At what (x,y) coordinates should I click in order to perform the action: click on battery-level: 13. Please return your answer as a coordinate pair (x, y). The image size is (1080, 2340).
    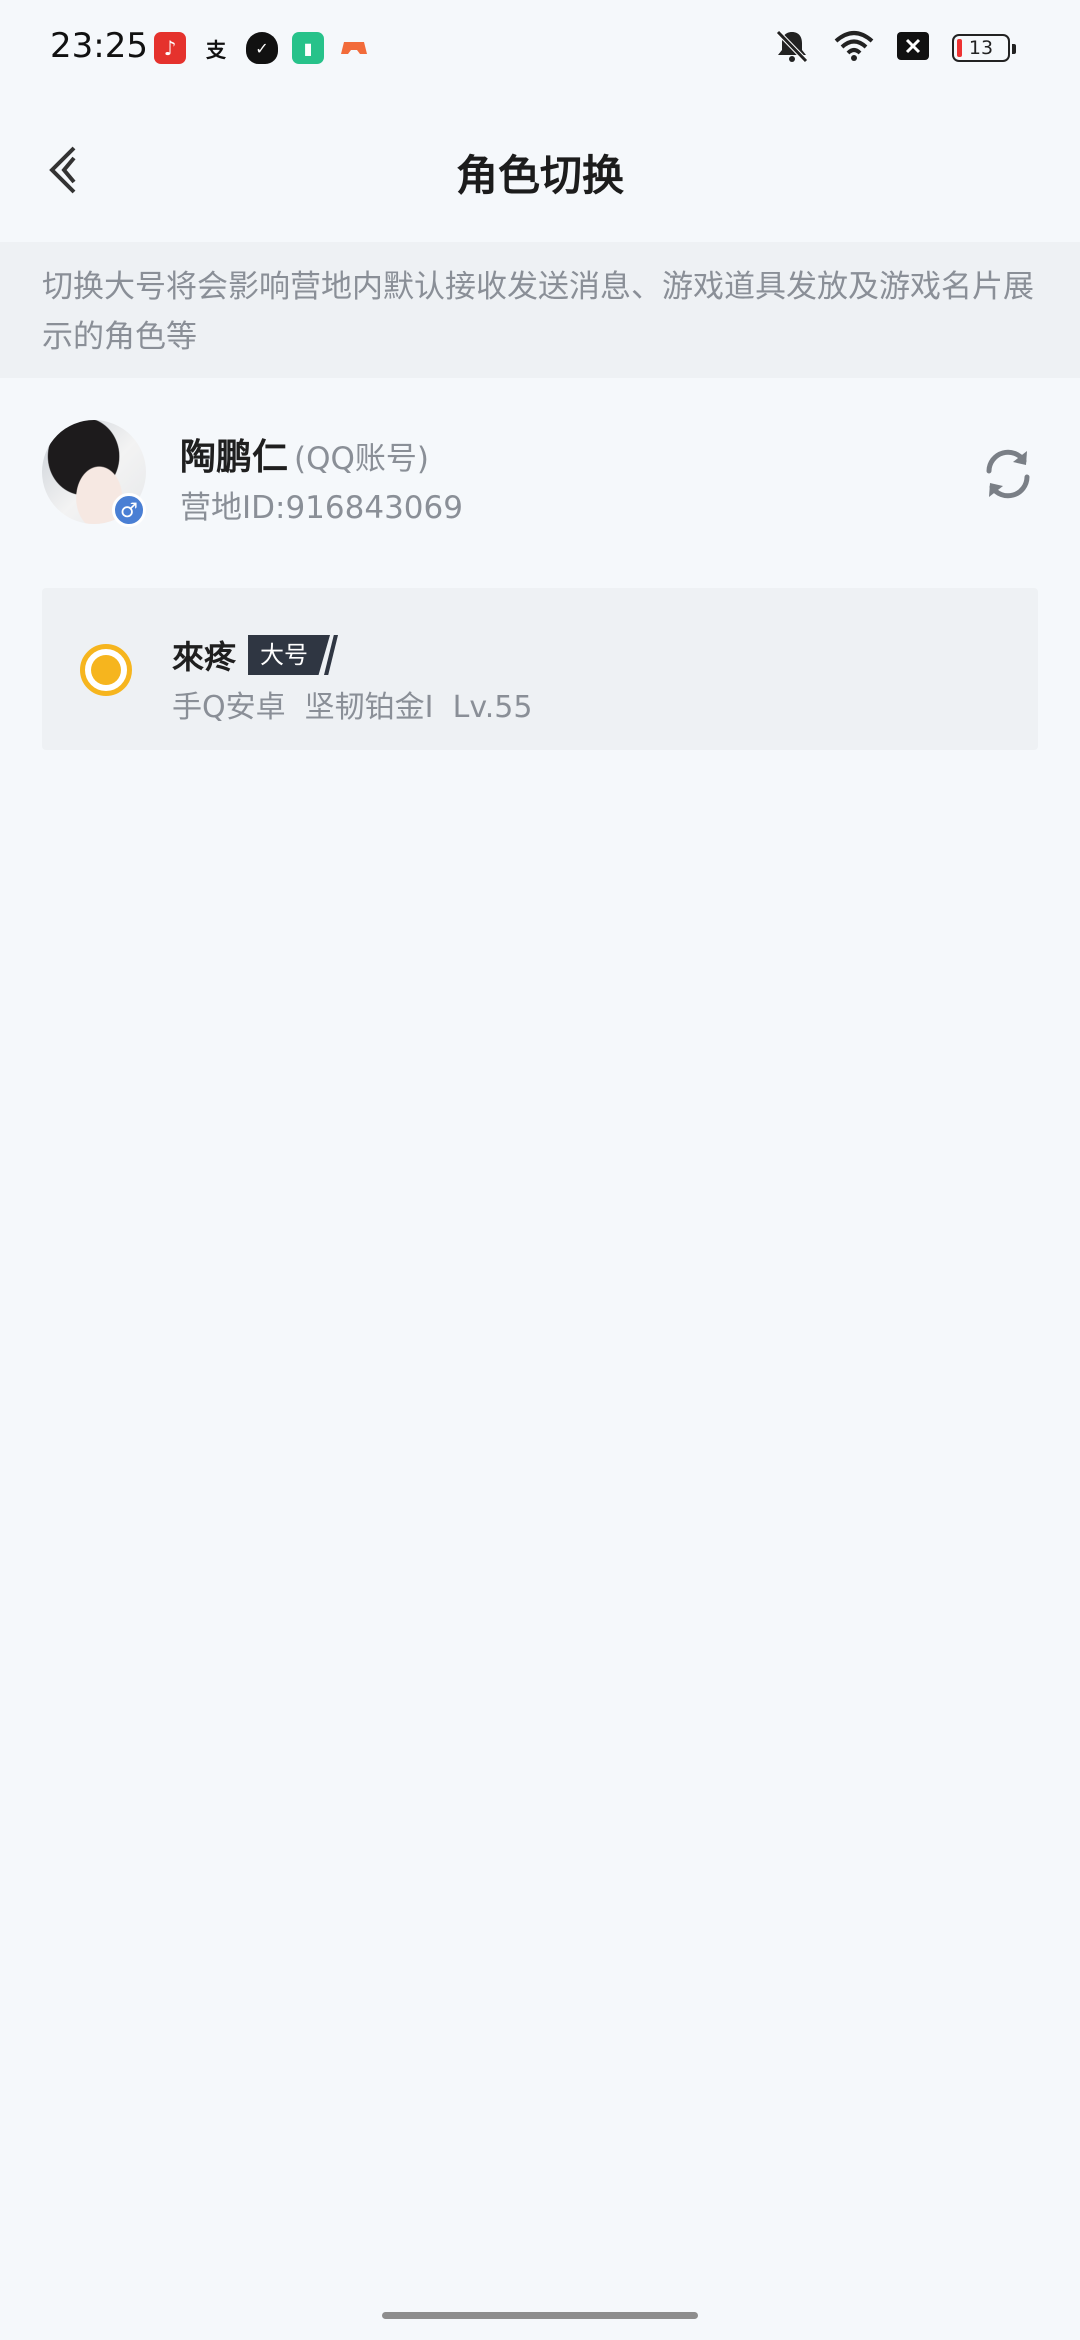
    Looking at the image, I should click on (981, 48).